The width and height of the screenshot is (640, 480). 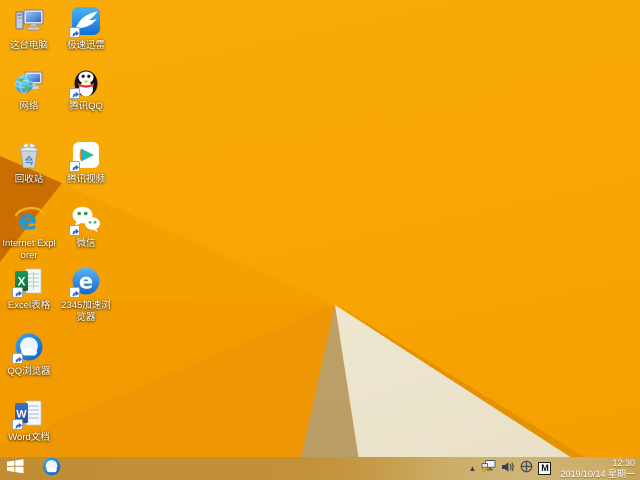 What do you see at coordinates (29, 155) in the screenshot?
I see `recycle-bin-icon` at bounding box center [29, 155].